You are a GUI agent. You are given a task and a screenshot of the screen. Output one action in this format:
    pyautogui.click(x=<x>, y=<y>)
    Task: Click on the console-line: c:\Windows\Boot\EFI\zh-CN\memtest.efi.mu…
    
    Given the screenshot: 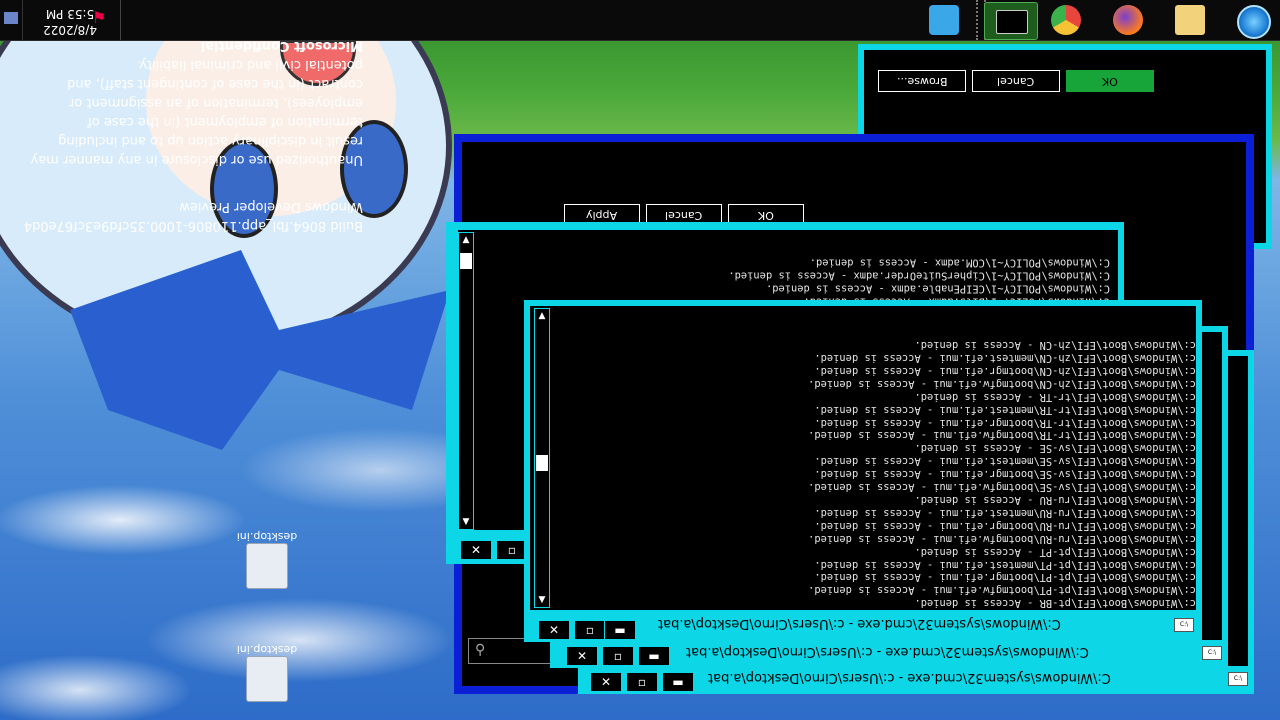 What is the action you would take?
    pyautogui.click(x=1005, y=357)
    